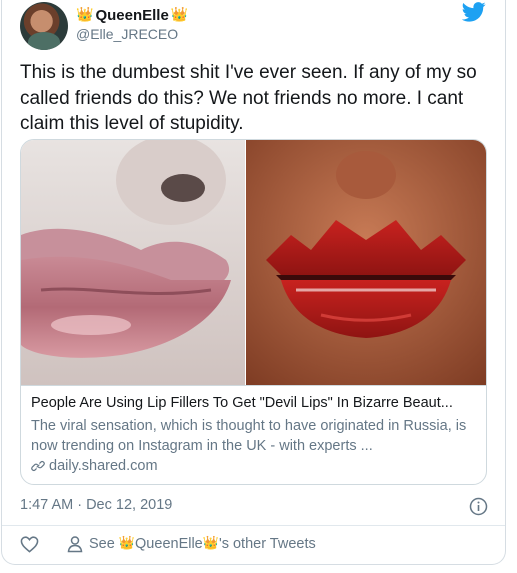  What do you see at coordinates (474, 12) in the screenshot?
I see `twitter-bird-icon` at bounding box center [474, 12].